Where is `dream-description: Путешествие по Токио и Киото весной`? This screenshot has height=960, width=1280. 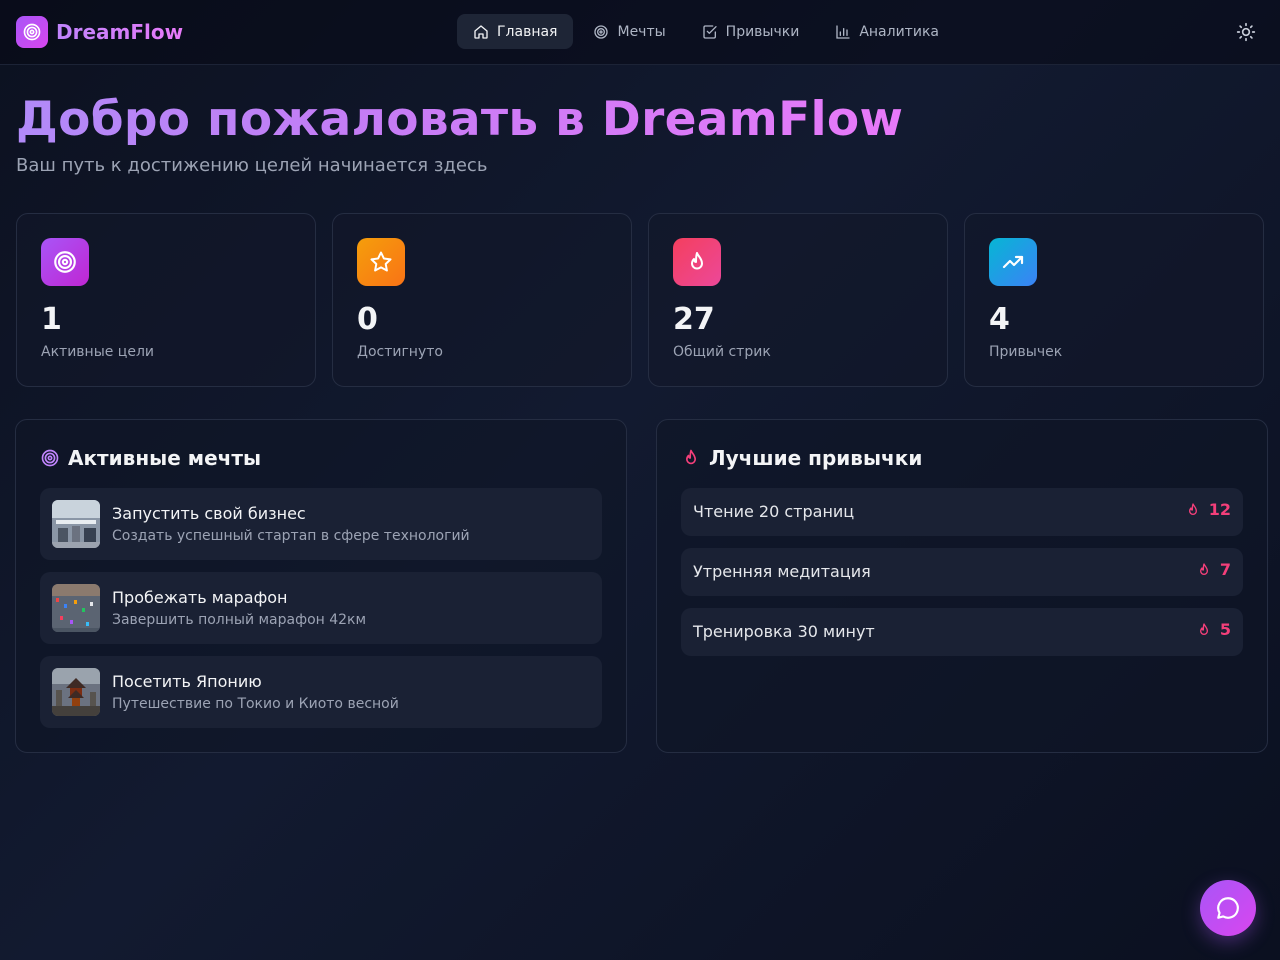
dream-description: Путешествие по Токио и Киото весной is located at coordinates (255, 704).